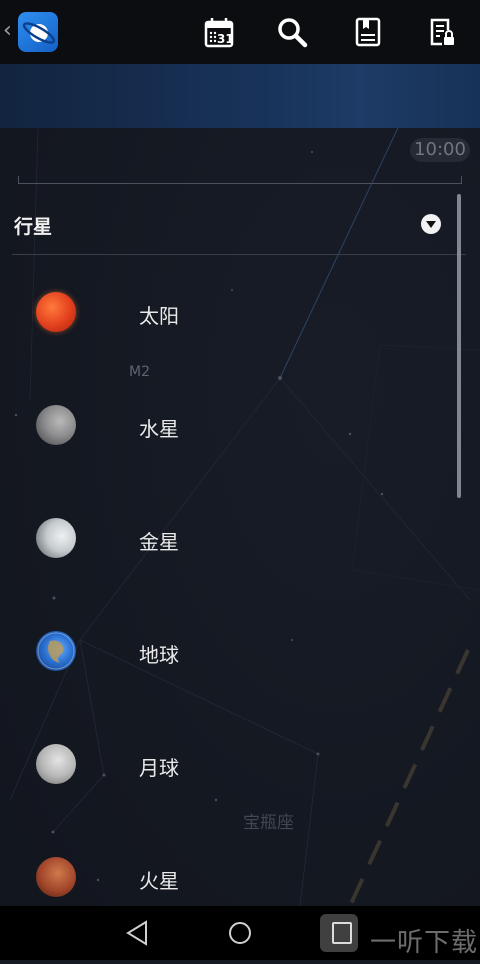 This screenshot has height=964, width=480. I want to click on category-divider, so click(239, 254).